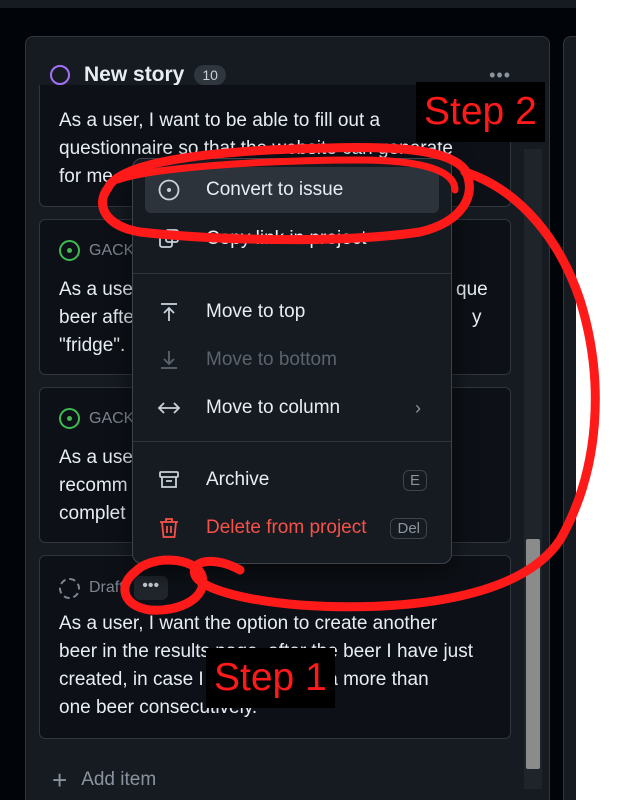 The image size is (618, 800). I want to click on card-line: que, so click(472, 289).